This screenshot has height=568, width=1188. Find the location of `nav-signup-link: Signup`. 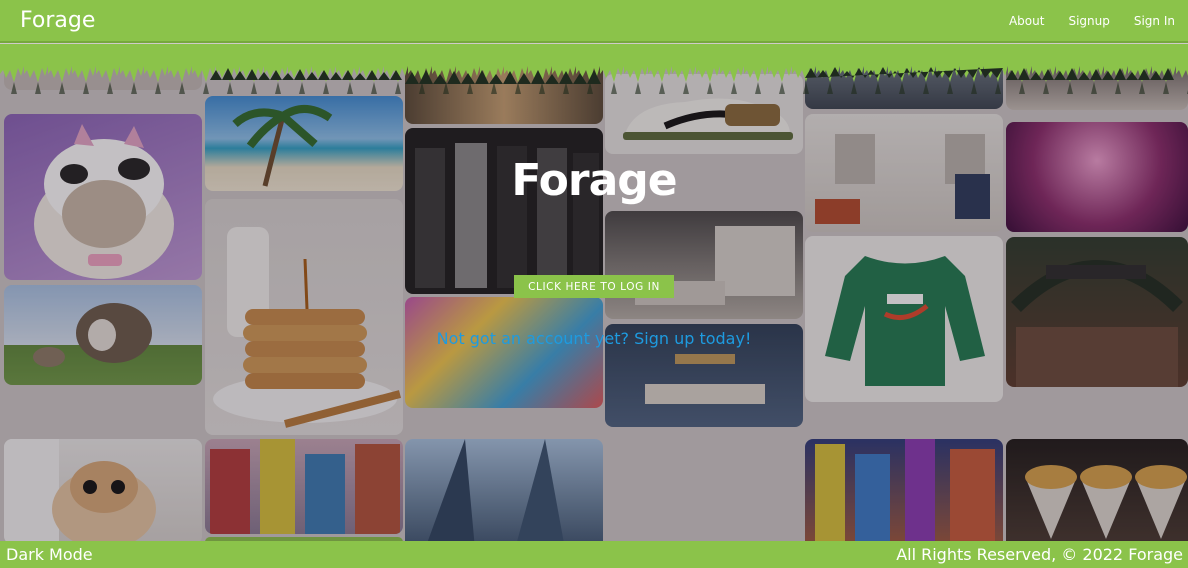

nav-signup-link: Signup is located at coordinates (1088, 21).